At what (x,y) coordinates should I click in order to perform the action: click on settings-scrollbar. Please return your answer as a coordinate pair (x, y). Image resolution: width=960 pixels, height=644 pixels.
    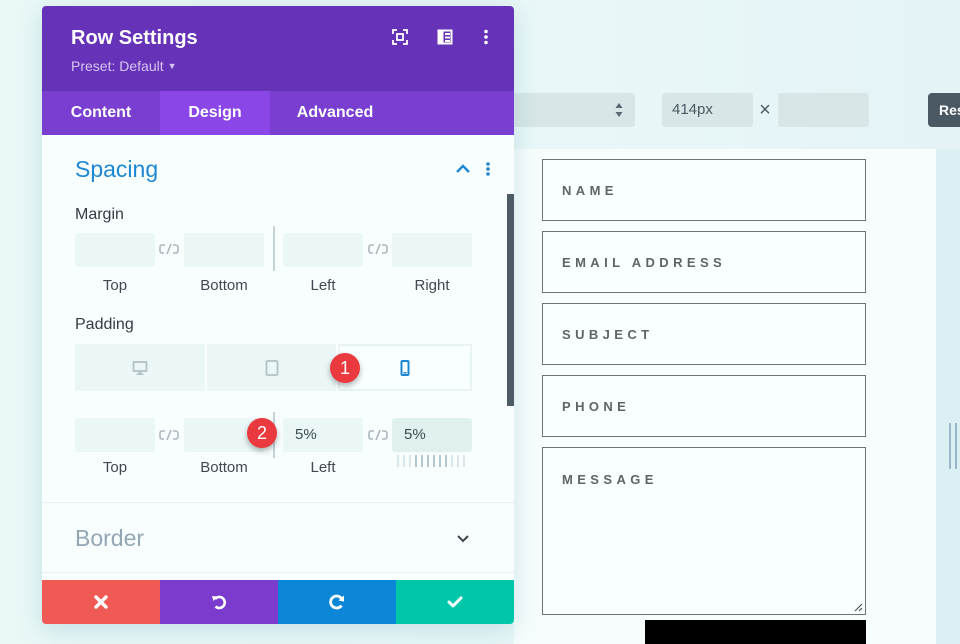
    Looking at the image, I should click on (510, 300).